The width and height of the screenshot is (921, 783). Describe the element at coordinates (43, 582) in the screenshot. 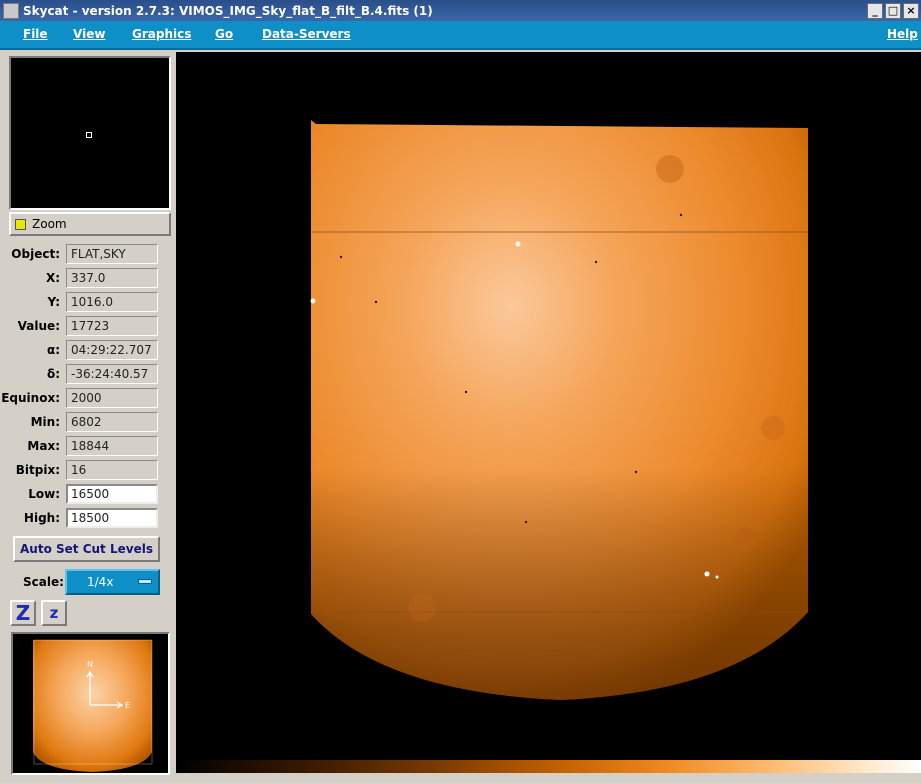

I see `scale-label: Scale:` at that location.